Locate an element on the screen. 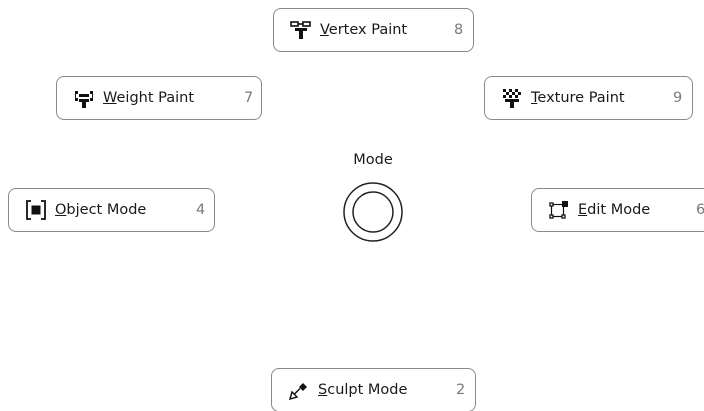 The image size is (704, 411). pie-item-label: Vertex Paint is located at coordinates (364, 30).